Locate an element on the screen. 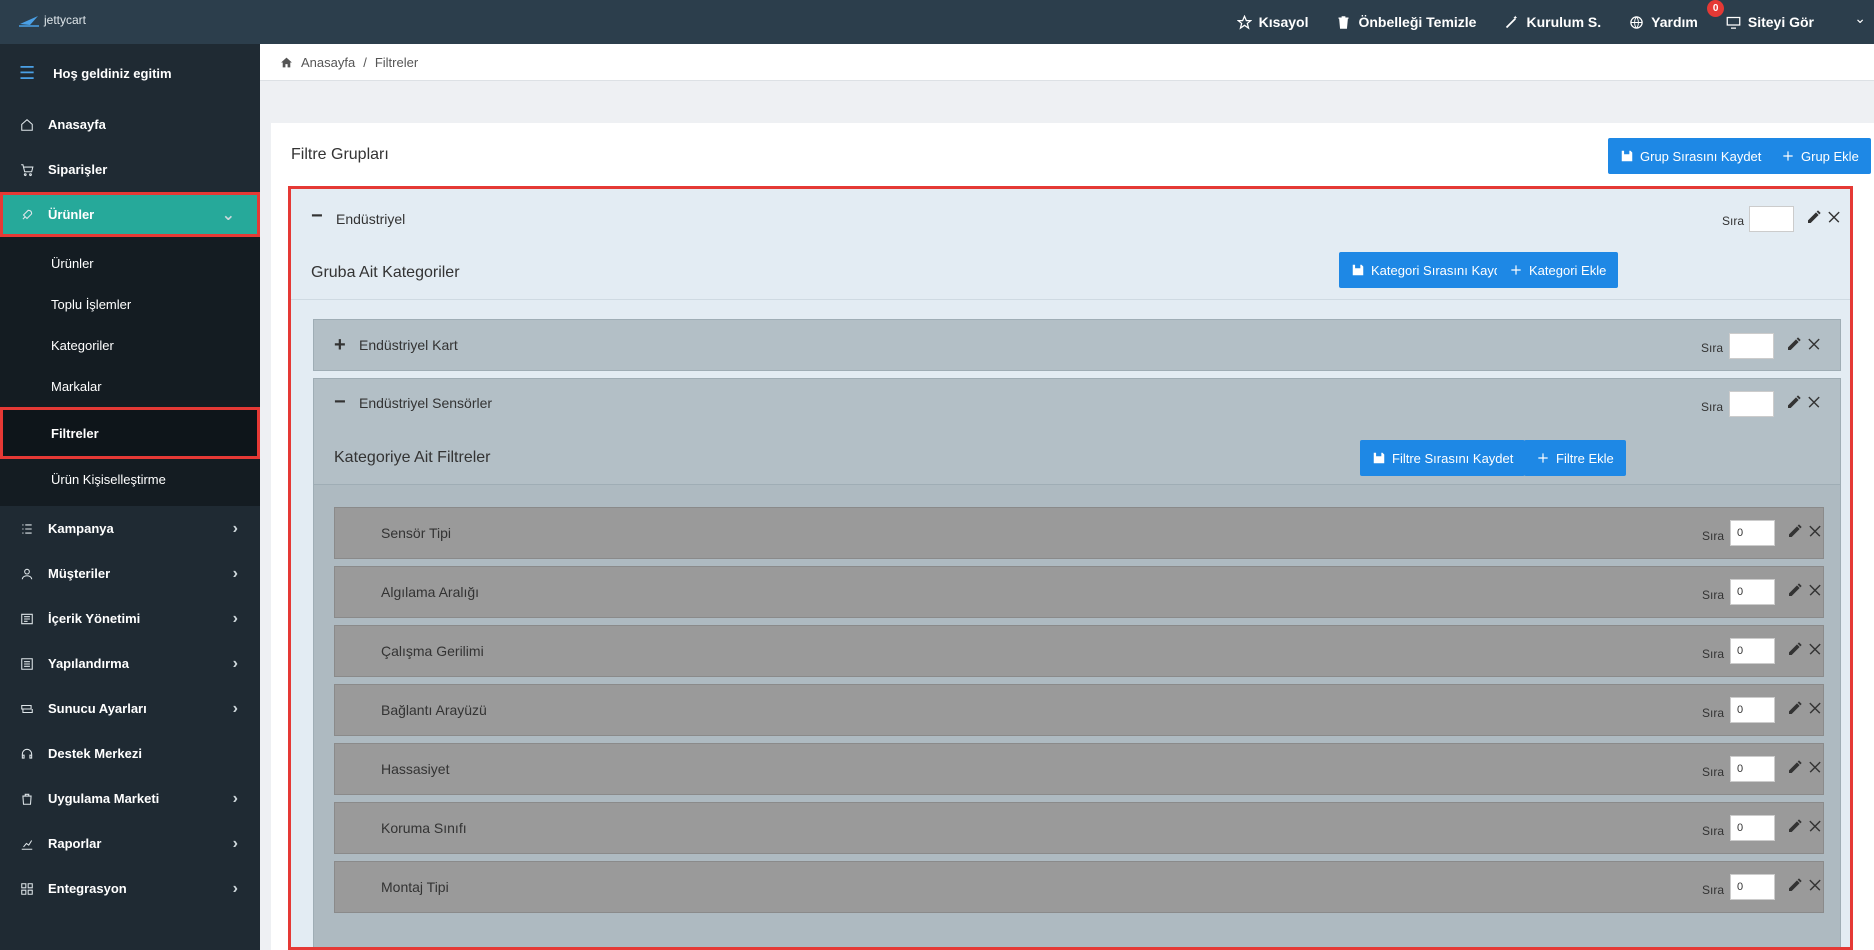  sidebar-welcome: ☰ Hoş geldiniz egitim is located at coordinates (130, 73).